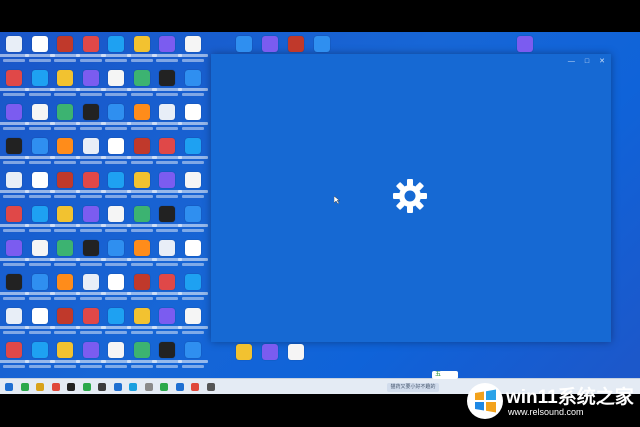  What do you see at coordinates (602, 62) in the screenshot?
I see `close-button: ✕` at bounding box center [602, 62].